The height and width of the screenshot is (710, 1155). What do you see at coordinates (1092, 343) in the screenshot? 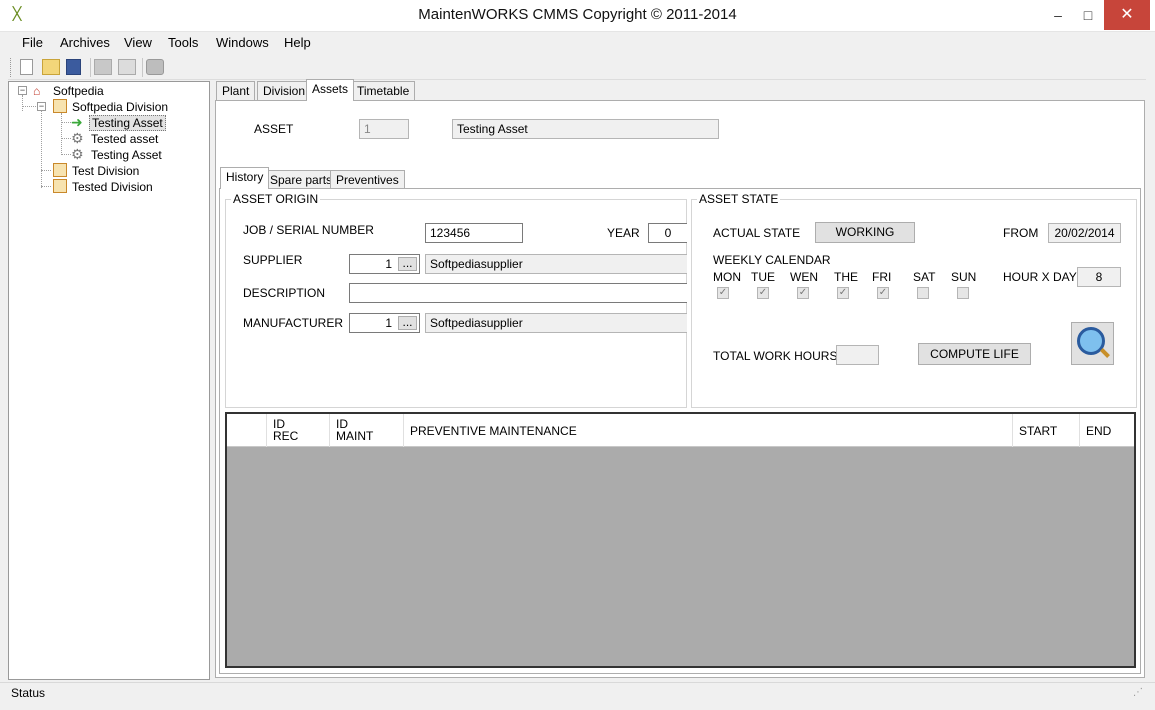
I see `search-button` at bounding box center [1092, 343].